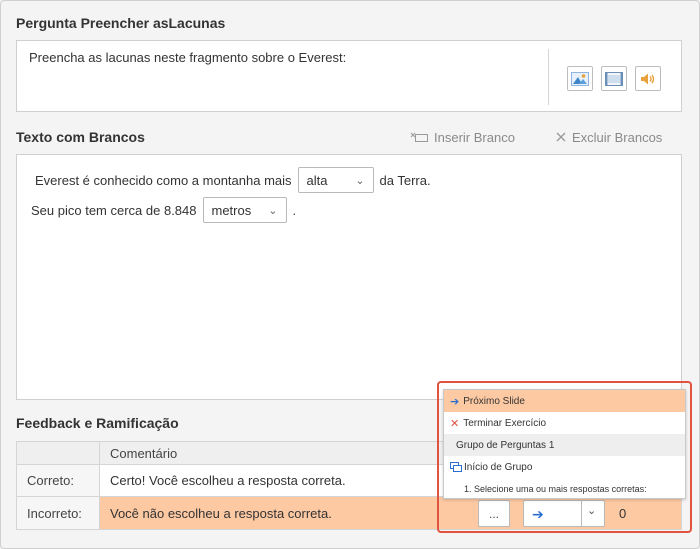  Describe the element at coordinates (498, 467) in the screenshot. I see `option-label: Início de Grupo` at that location.